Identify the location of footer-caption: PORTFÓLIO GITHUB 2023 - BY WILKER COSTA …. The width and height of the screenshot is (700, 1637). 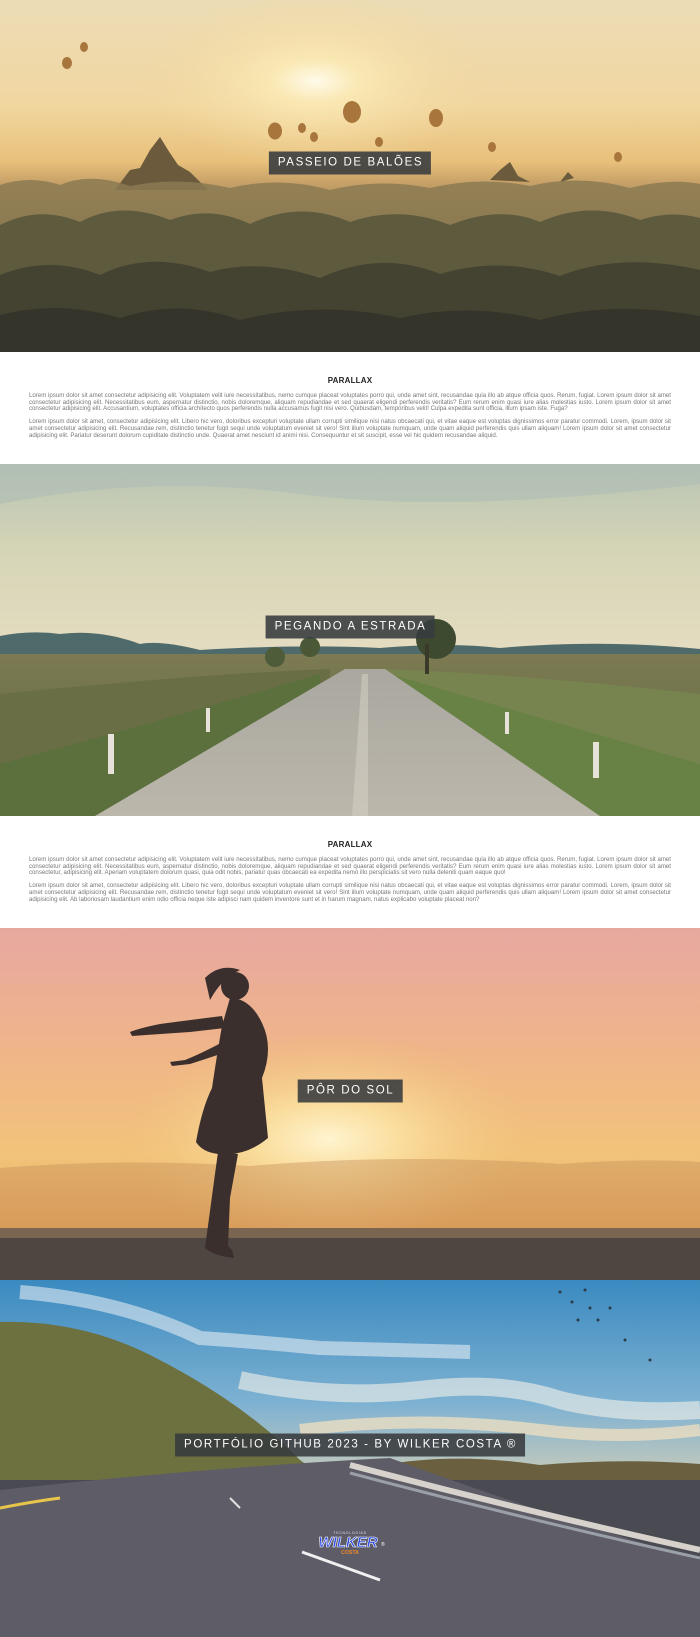
(350, 1445).